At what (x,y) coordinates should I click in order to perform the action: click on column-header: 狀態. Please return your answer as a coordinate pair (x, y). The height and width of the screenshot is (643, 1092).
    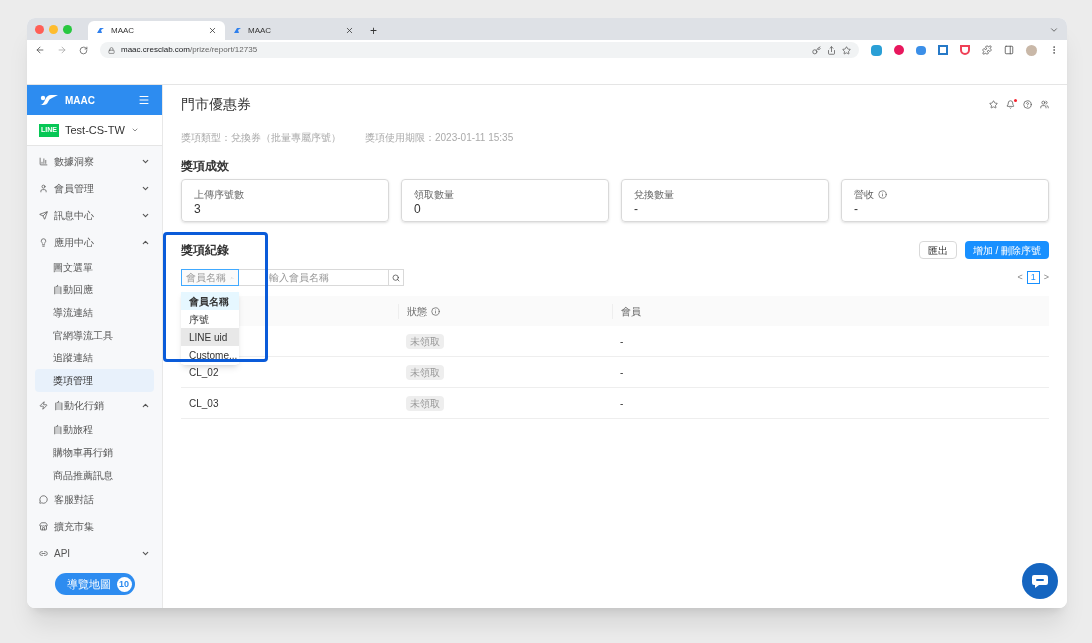
    Looking at the image, I should click on (417, 311).